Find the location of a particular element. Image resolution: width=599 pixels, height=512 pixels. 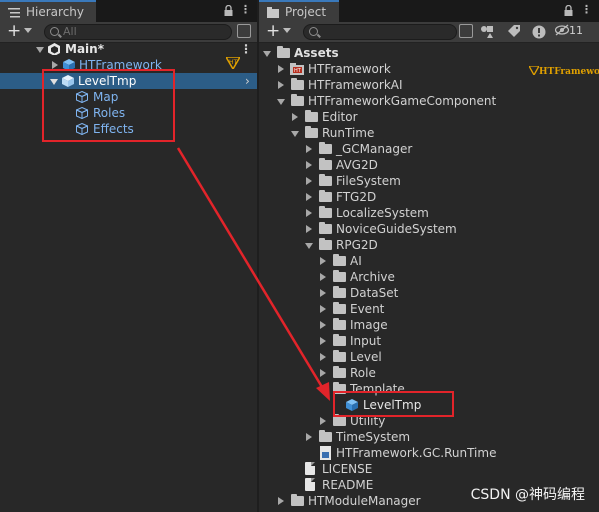

hierarchy-search-input: All is located at coordinates (138, 32).